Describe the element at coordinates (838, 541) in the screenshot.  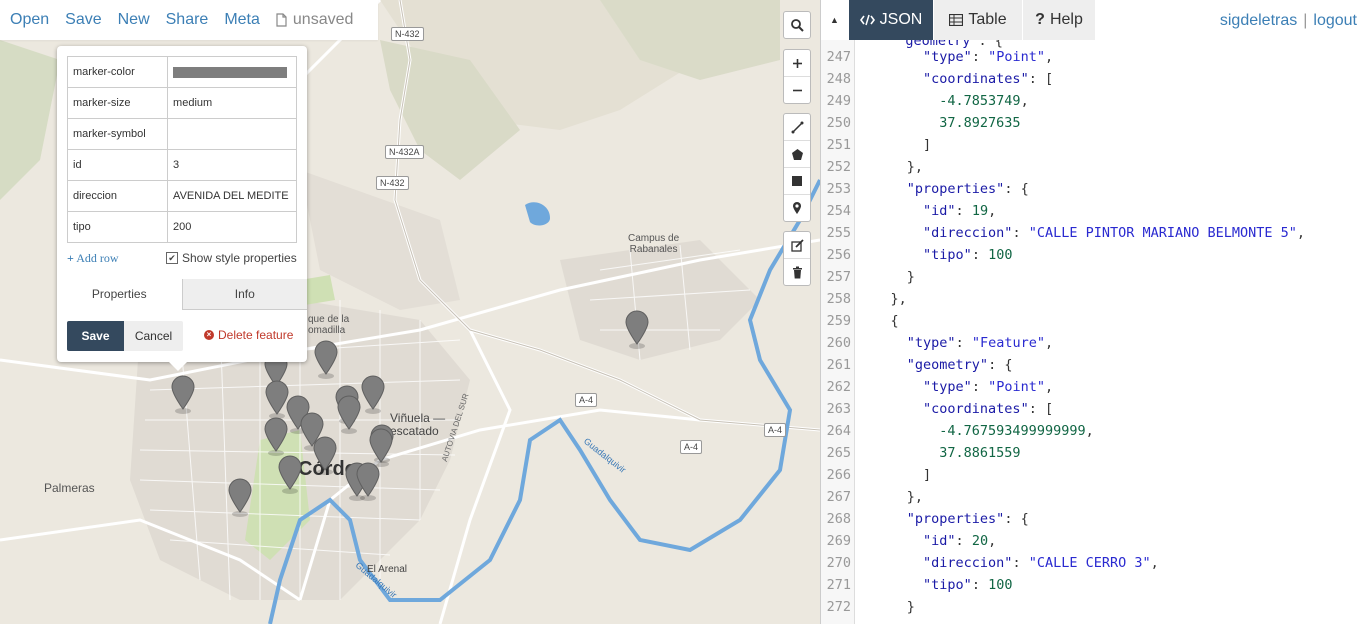
I see `line-number: 269` at that location.